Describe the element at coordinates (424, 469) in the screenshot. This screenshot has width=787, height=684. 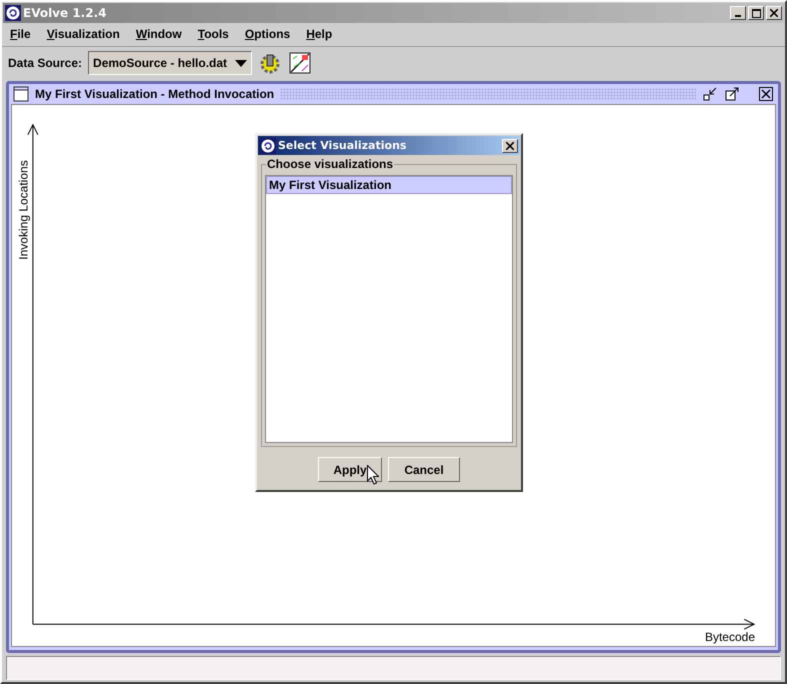
I see `dialog-button: Cancel` at that location.